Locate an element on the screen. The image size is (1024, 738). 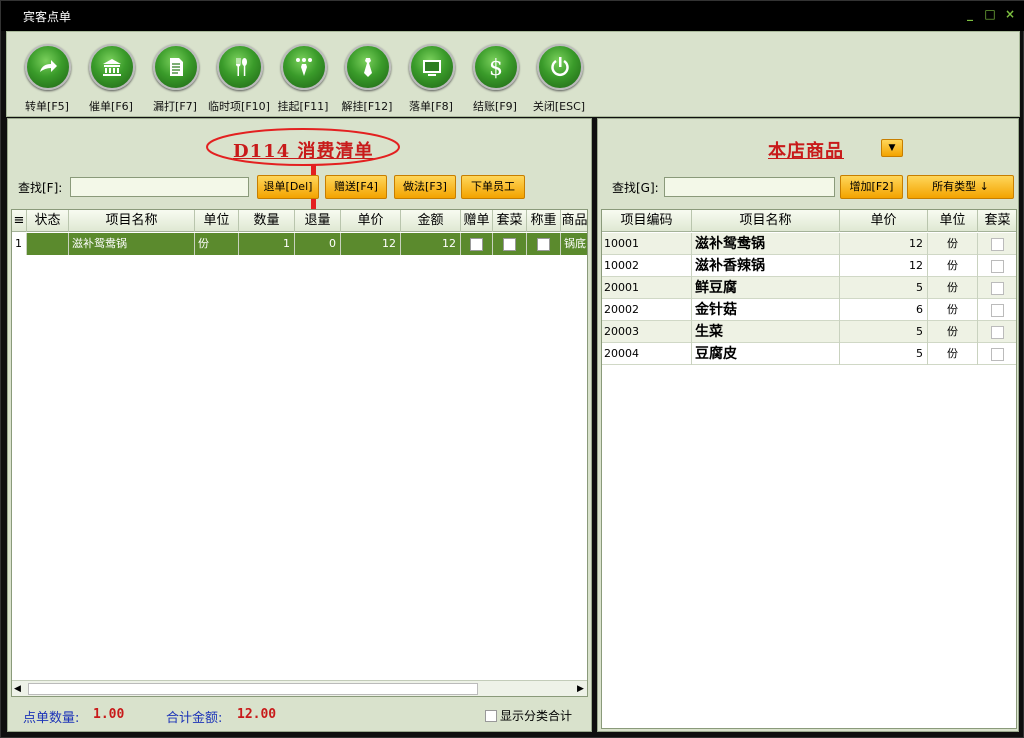
title-bar: 宾客点单 _ □ × is located at coordinates (512, 16).